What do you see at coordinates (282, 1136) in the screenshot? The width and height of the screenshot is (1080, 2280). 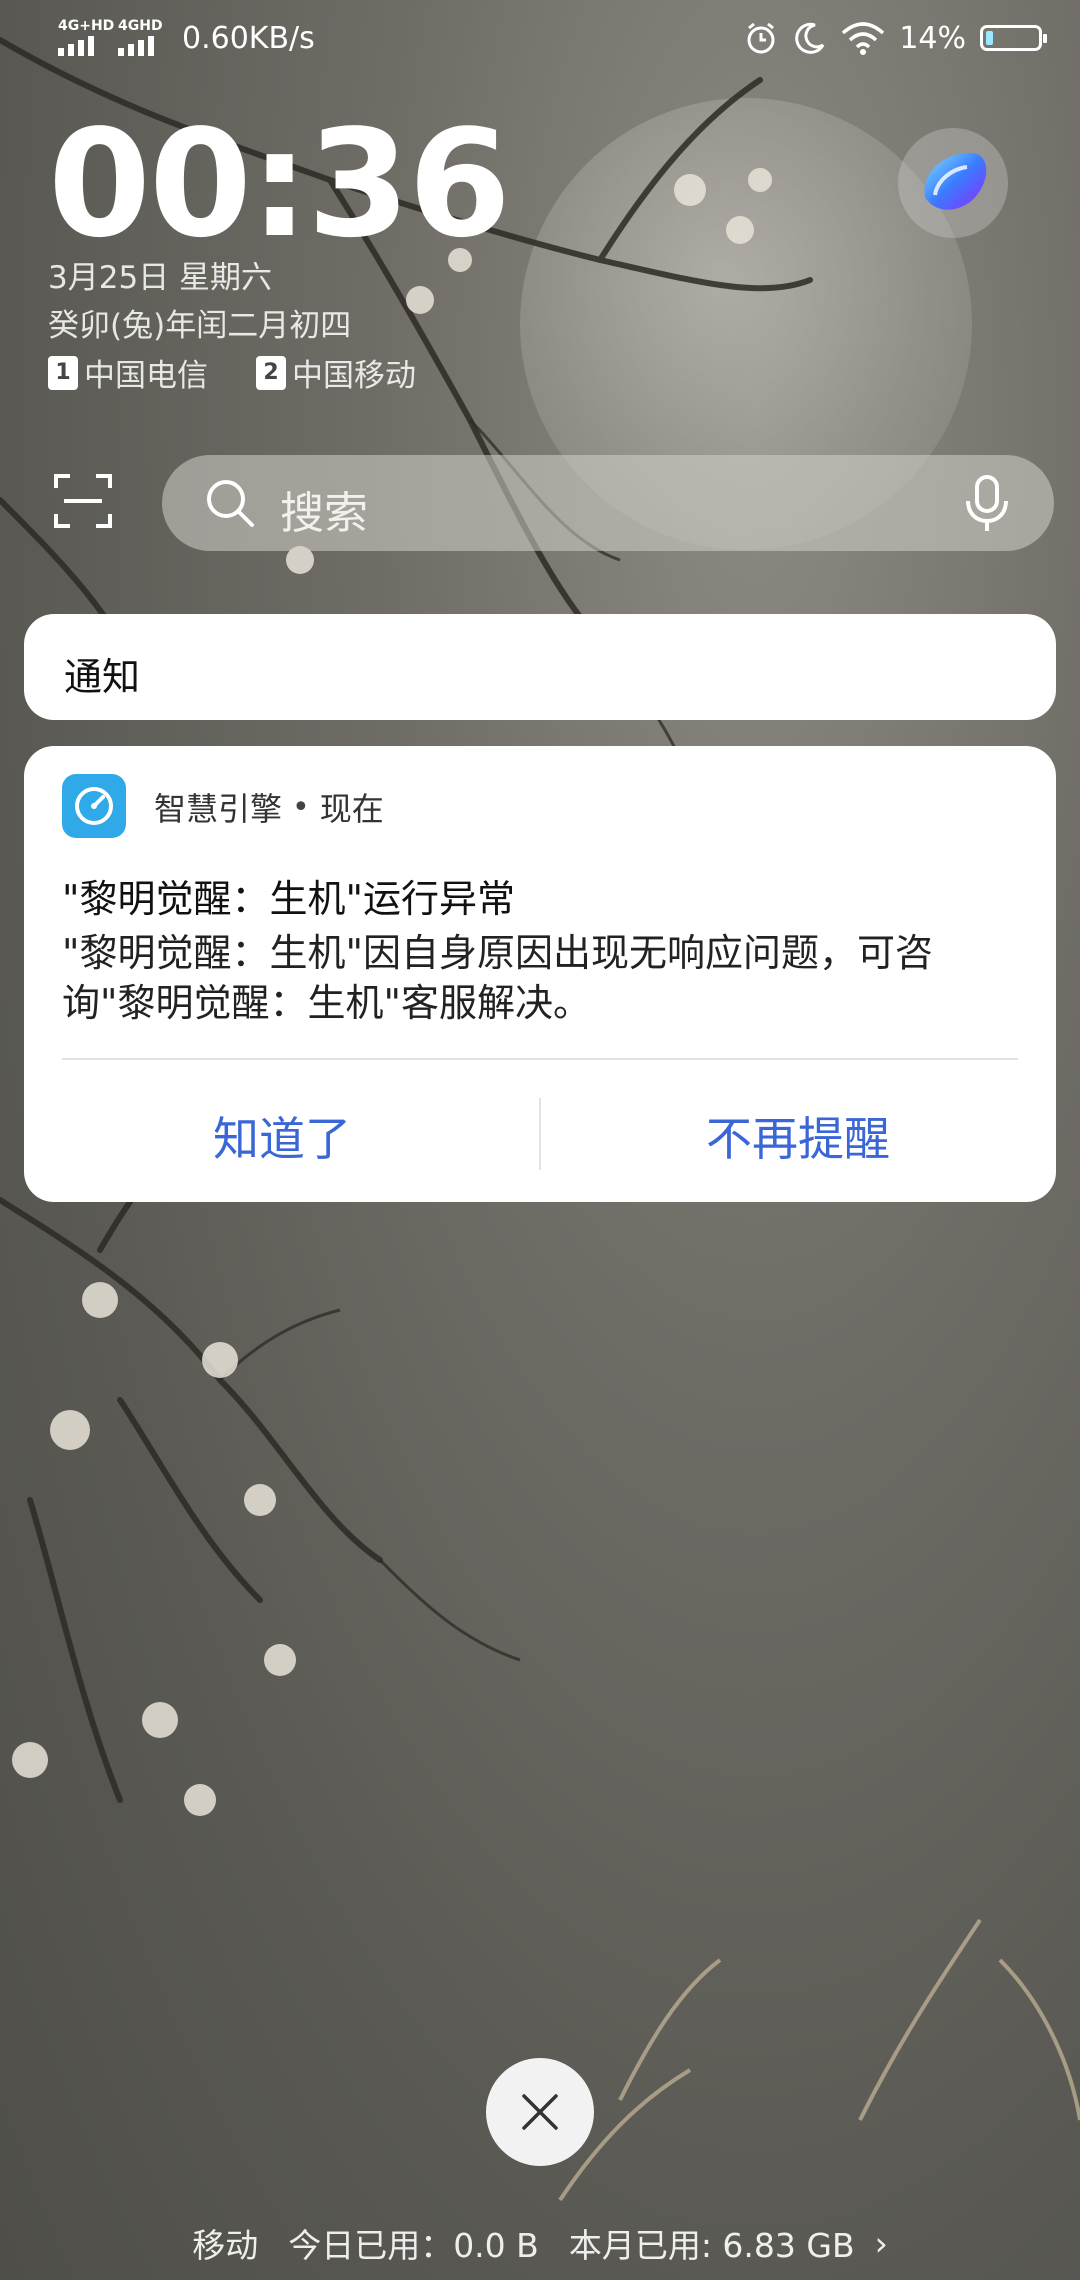 I see `acknowledge-button: 知道了` at bounding box center [282, 1136].